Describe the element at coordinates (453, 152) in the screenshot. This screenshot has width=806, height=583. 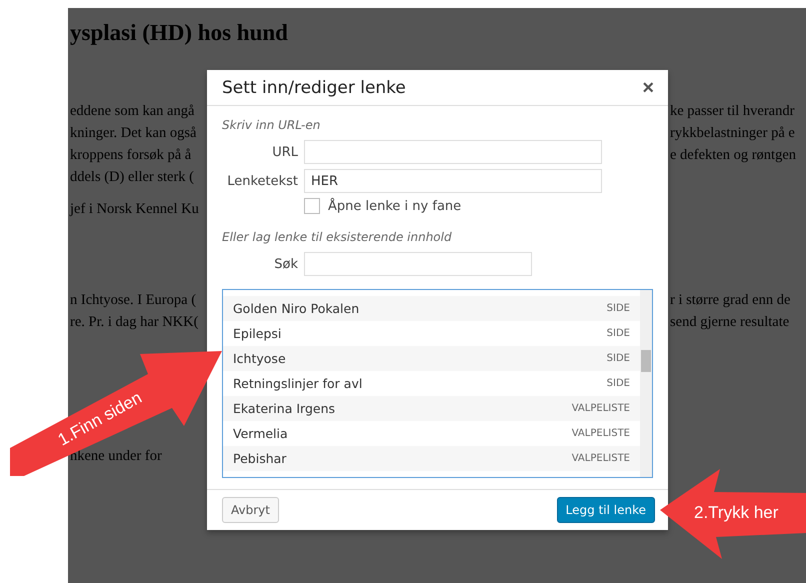
I see `url-field` at that location.